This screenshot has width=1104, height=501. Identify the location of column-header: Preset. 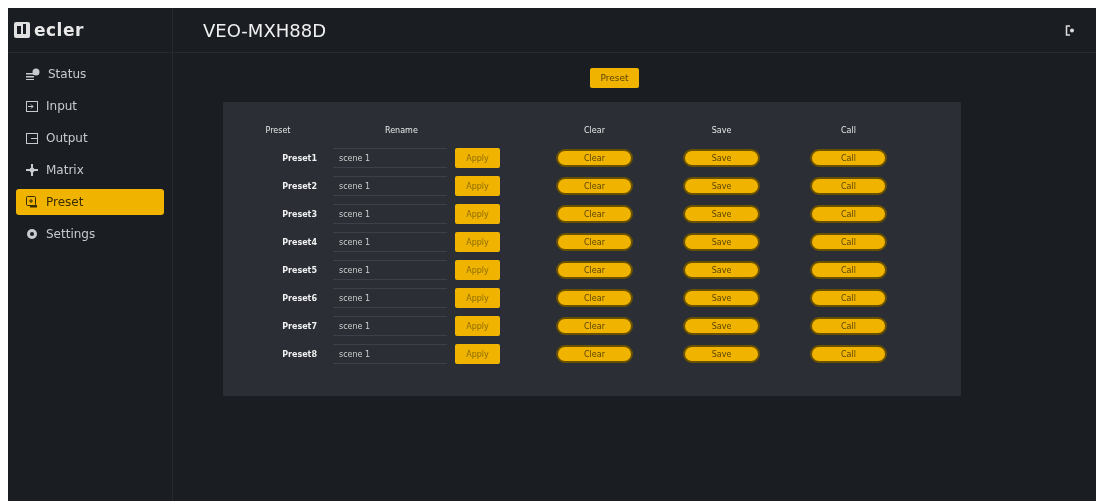
(278, 130).